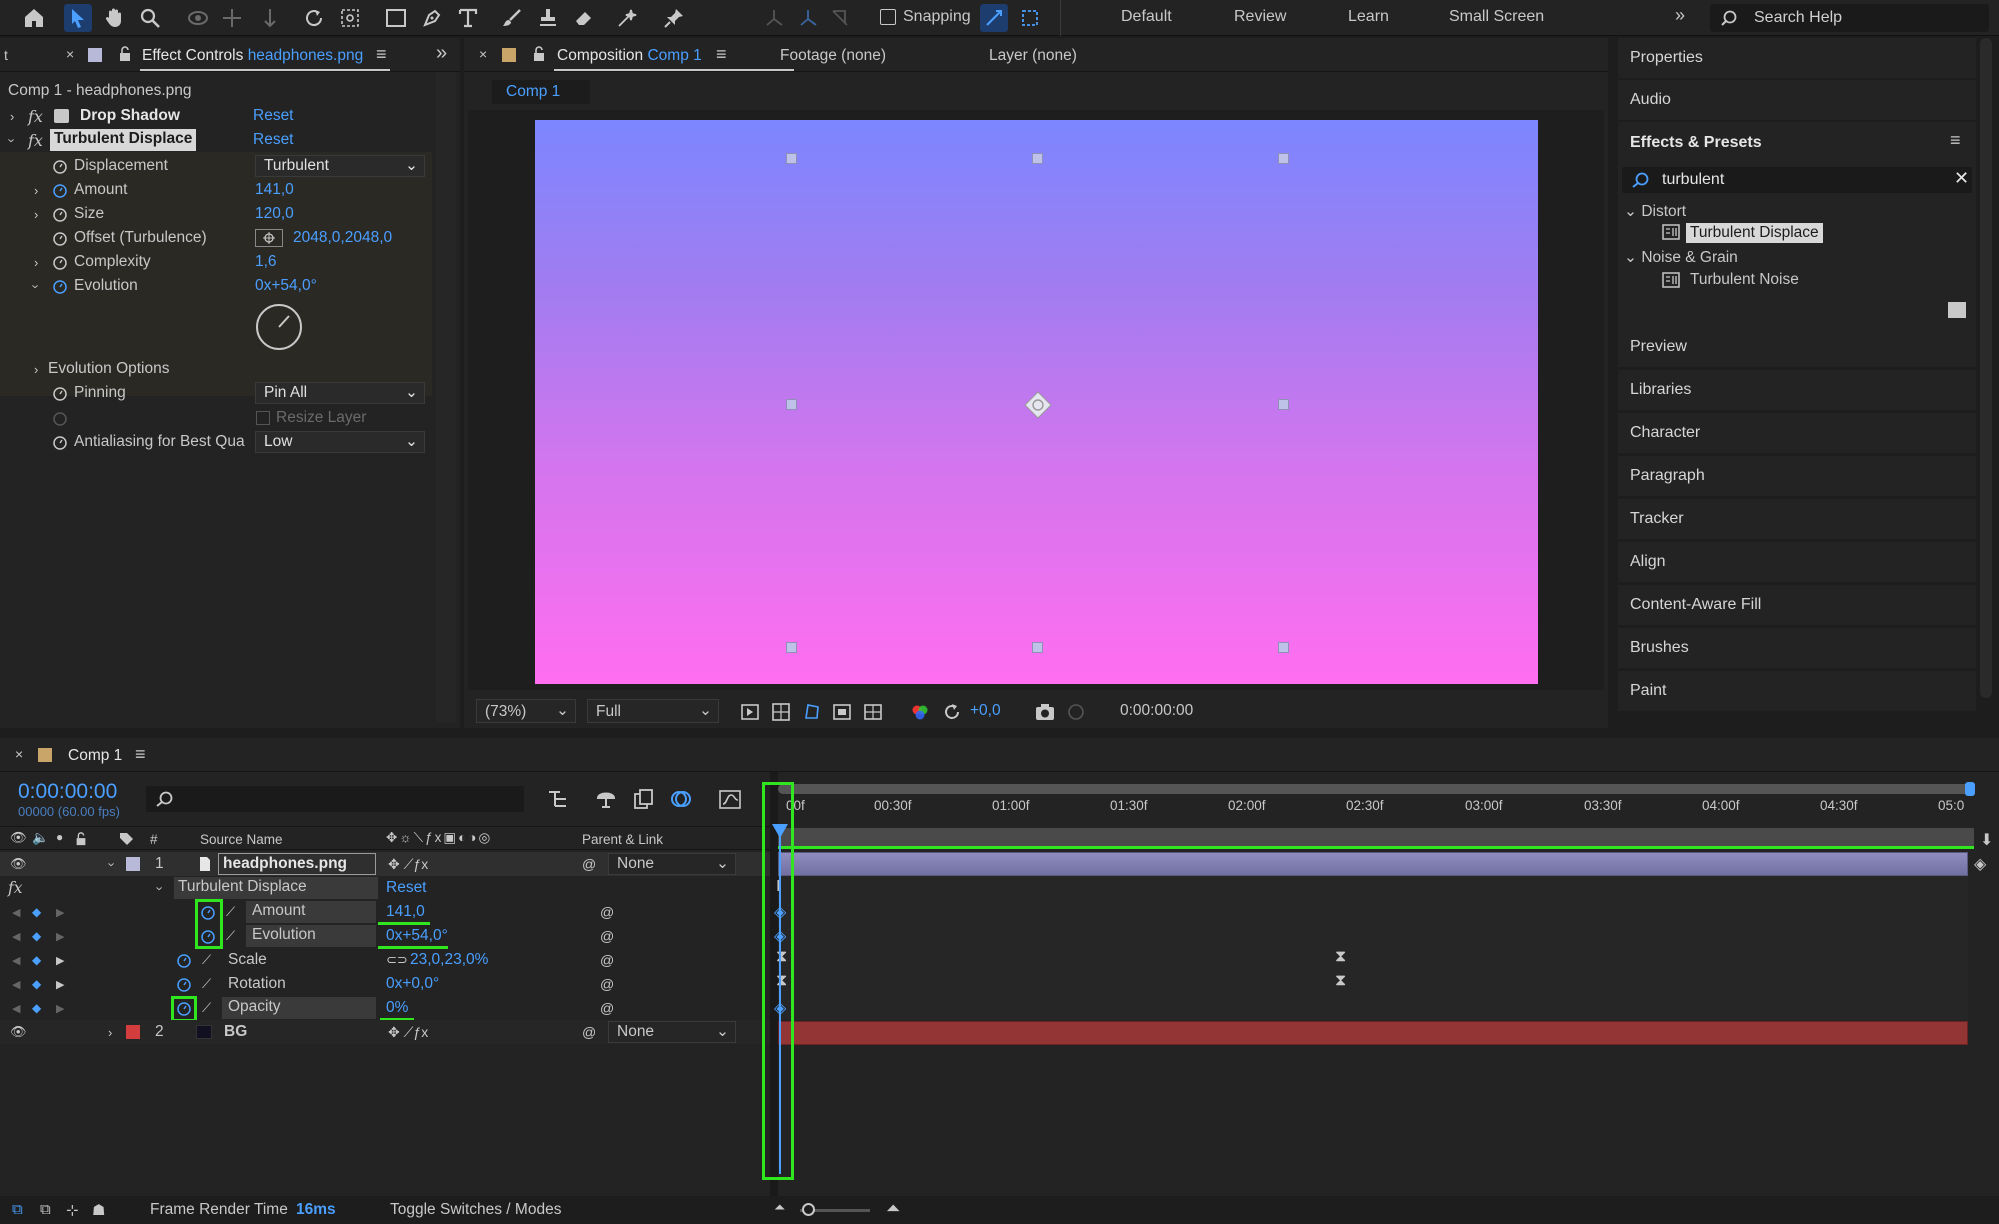  I want to click on comp-subtab: Comp 1, so click(541, 92).